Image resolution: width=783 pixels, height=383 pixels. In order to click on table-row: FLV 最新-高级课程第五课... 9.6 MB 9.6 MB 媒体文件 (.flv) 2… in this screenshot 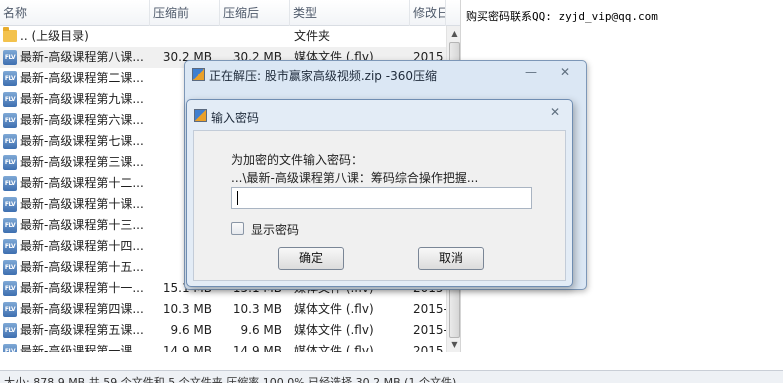, I will do `click(224, 330)`.